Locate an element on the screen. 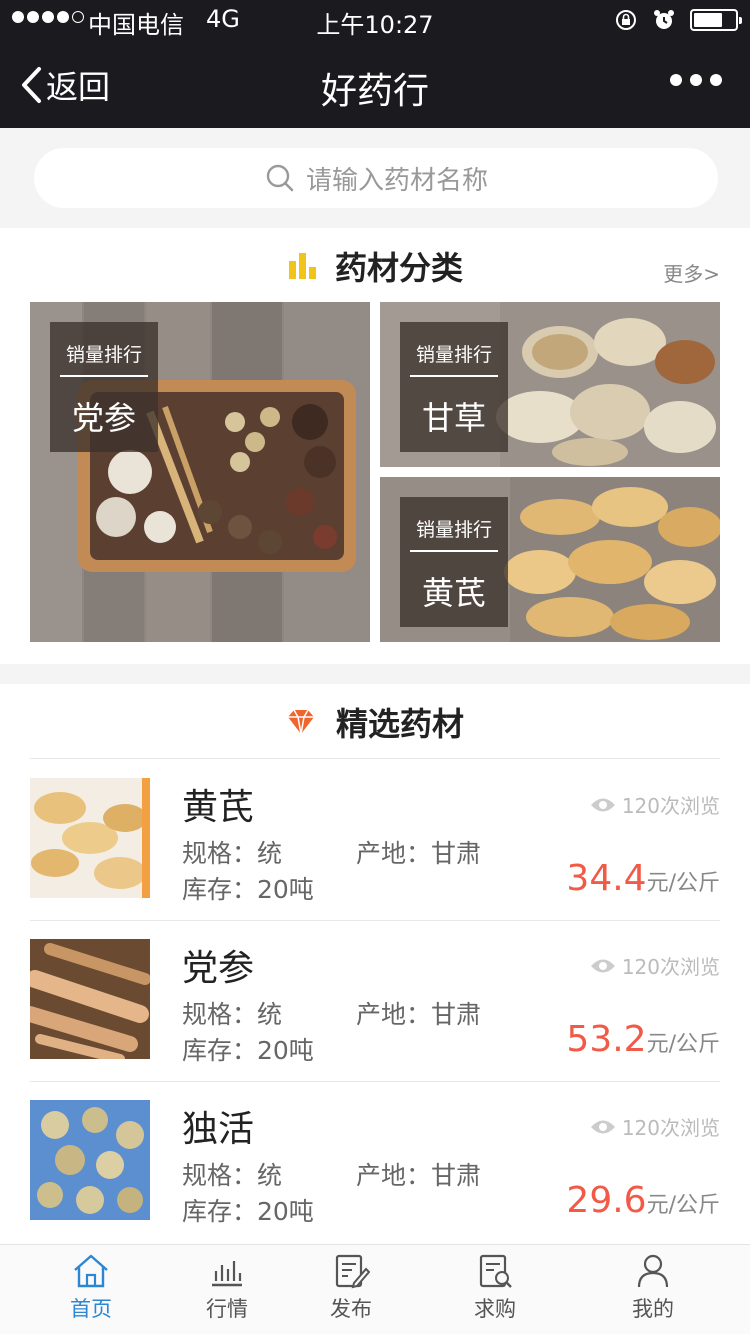 This screenshot has height=1334, width=750. rotation-lock-icon is located at coordinates (626, 20).